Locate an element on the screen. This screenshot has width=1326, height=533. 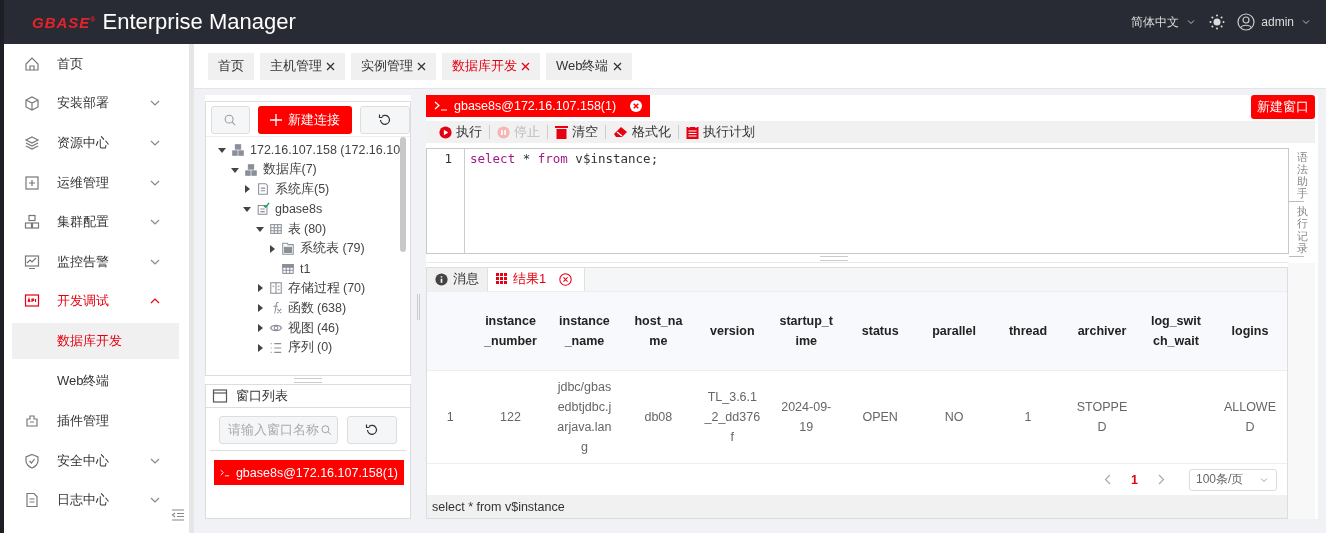
tree-item: t1 is located at coordinates (305, 268).